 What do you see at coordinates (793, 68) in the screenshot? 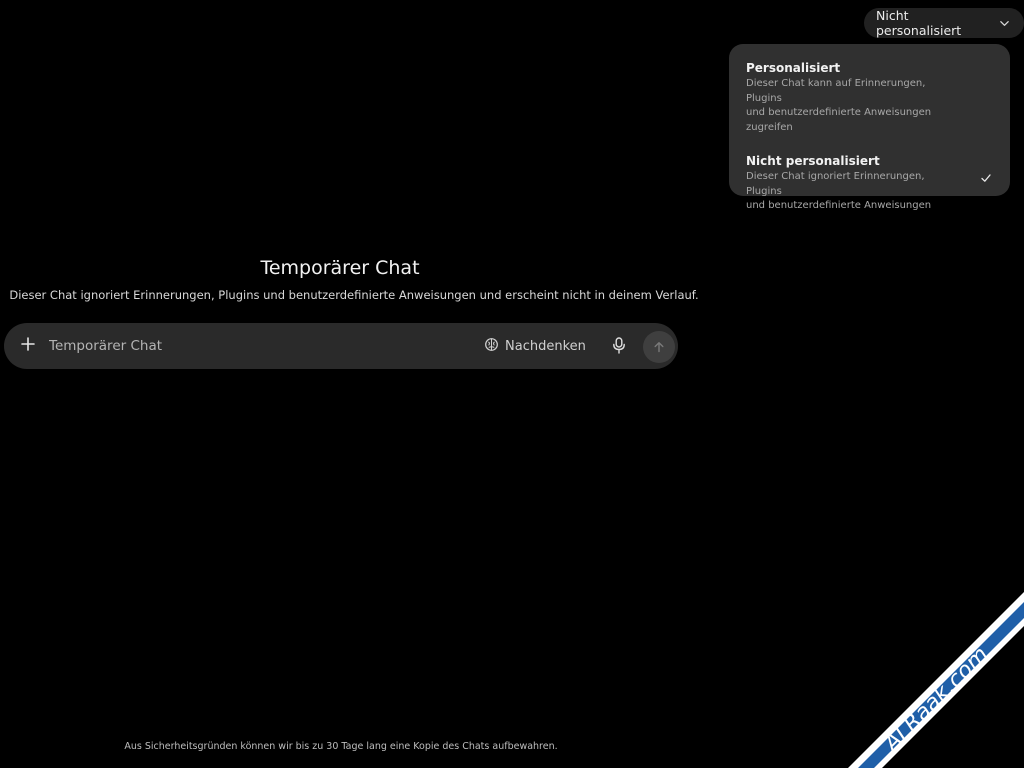
I see `option-title: Personalisiert` at bounding box center [793, 68].